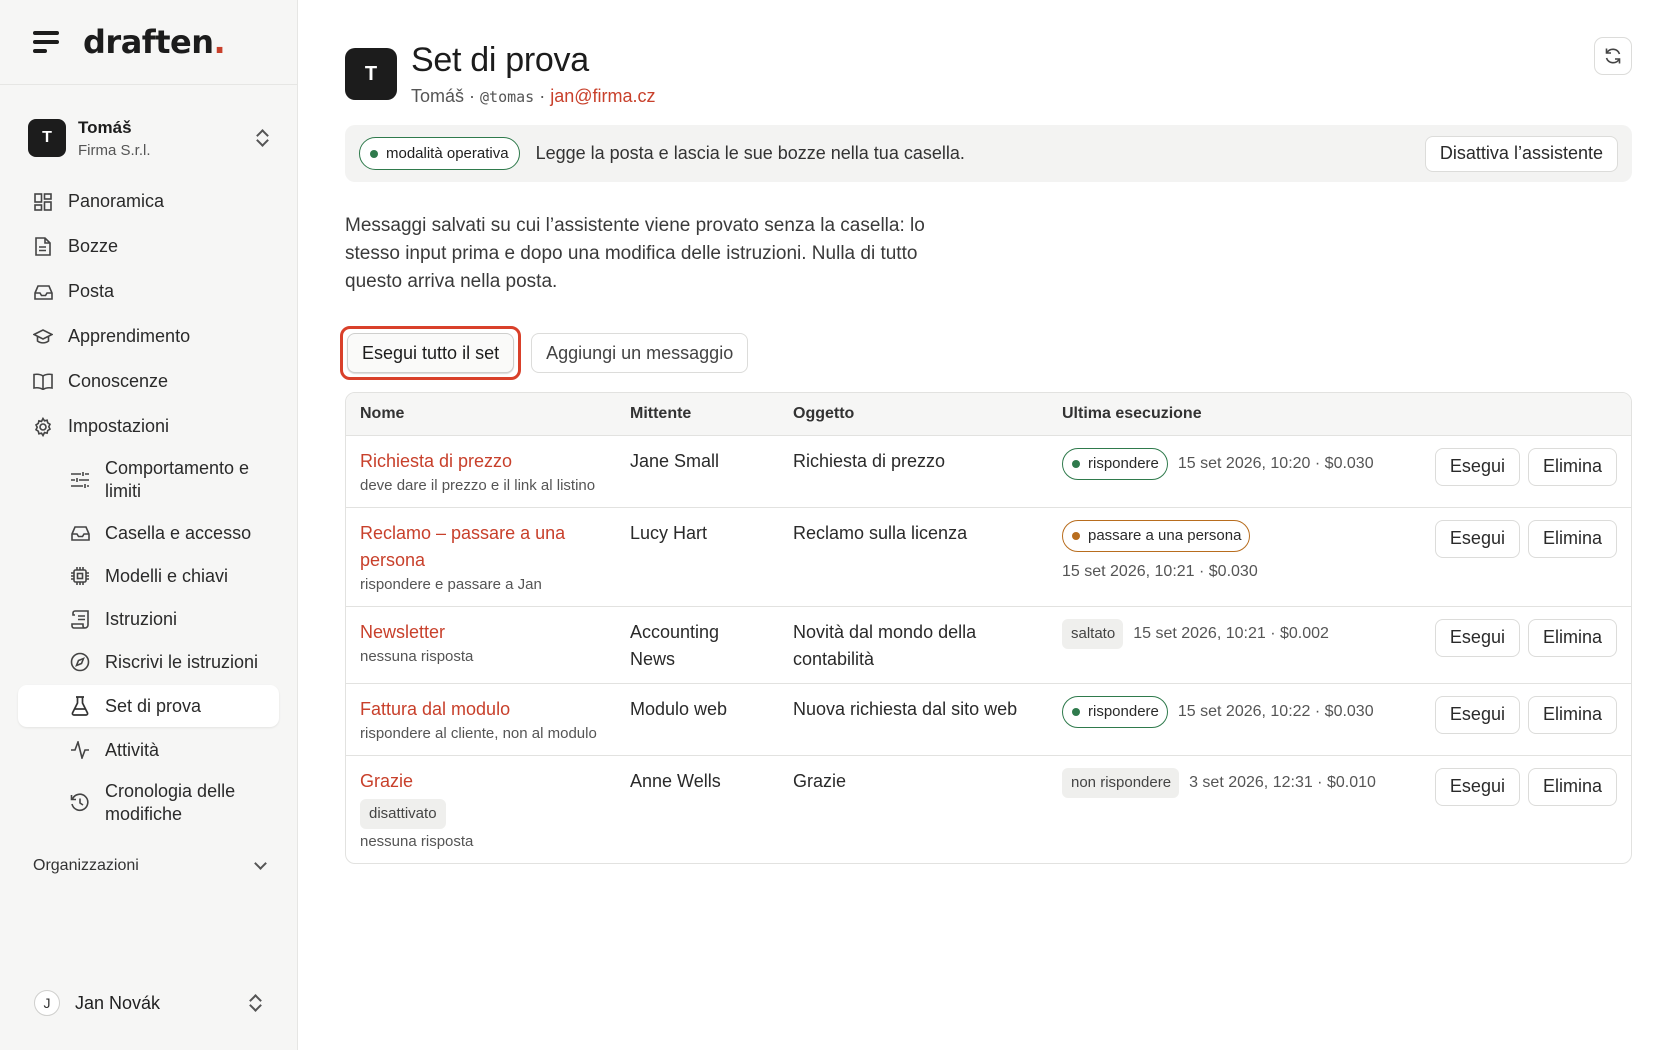 The image size is (1680, 1050). Describe the element at coordinates (1231, 633) in the screenshot. I see `last-run-meta: 15 set 2026, 10:21 · $0.002` at that location.